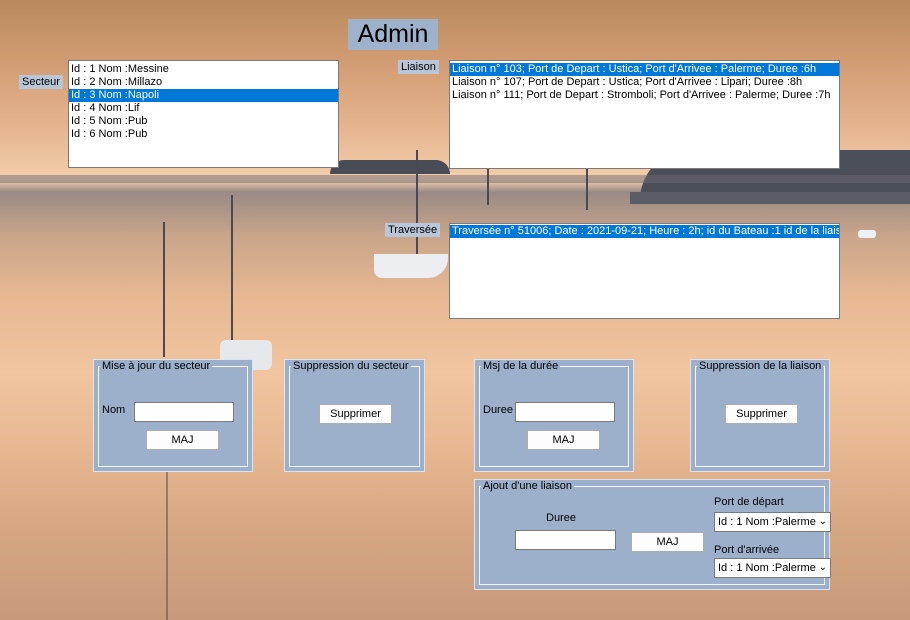  What do you see at coordinates (184, 412) in the screenshot?
I see `nom-input` at bounding box center [184, 412].